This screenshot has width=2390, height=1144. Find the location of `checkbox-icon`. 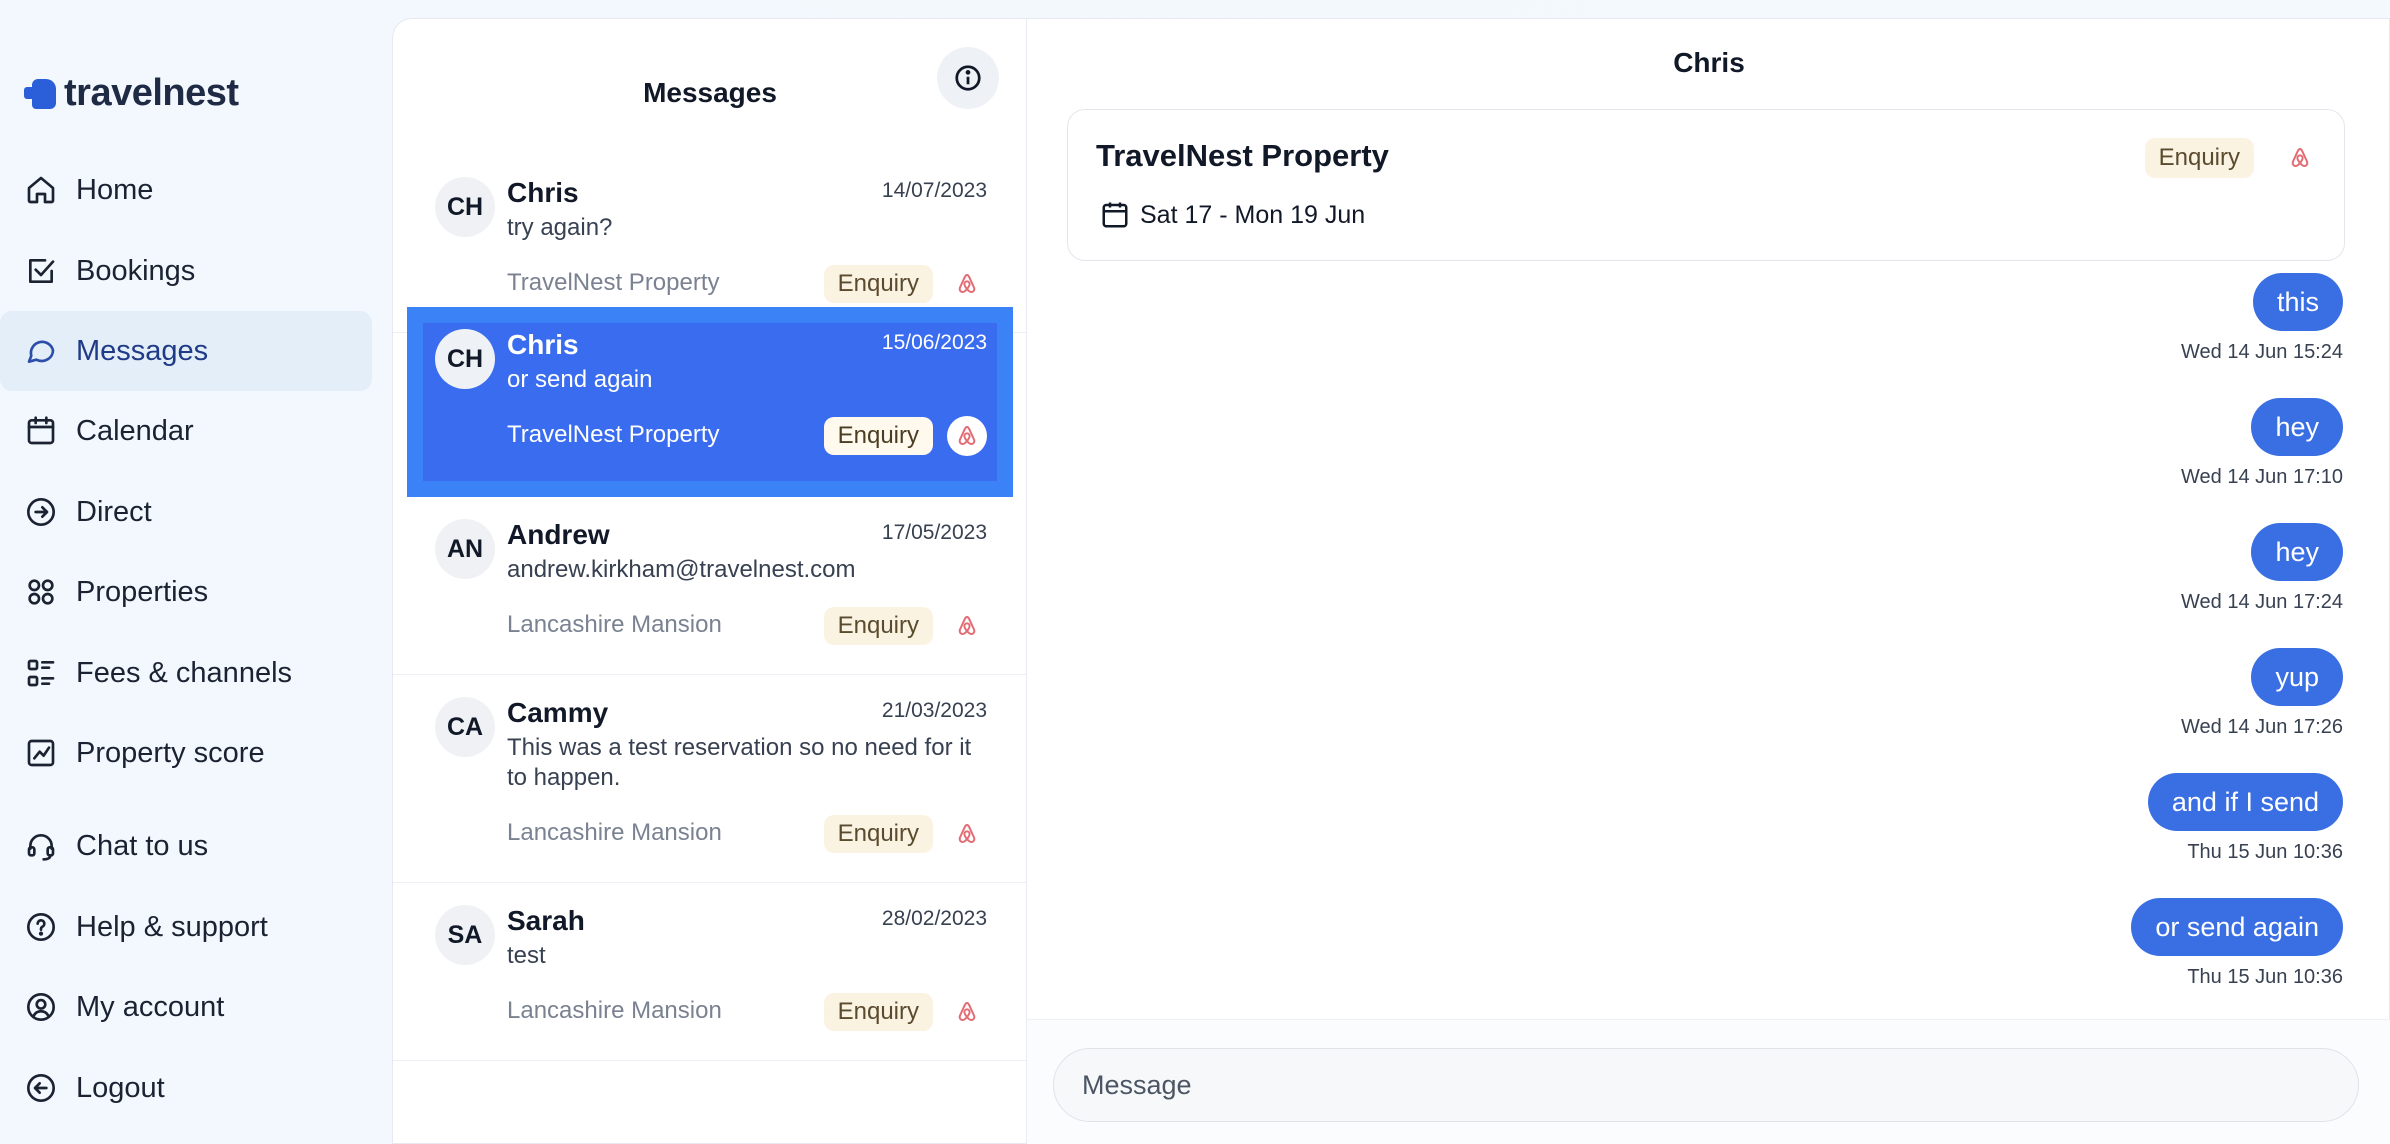

checkbox-icon is located at coordinates (41, 271).